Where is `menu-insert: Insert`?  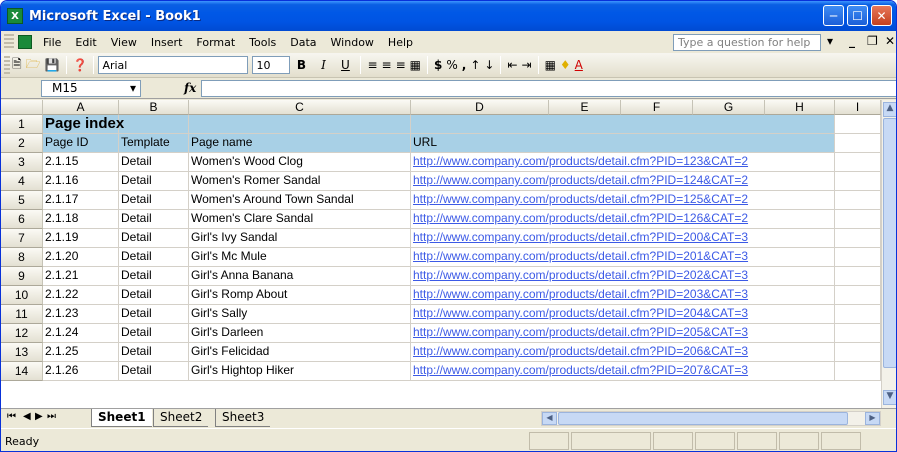
menu-insert: Insert is located at coordinates (167, 42).